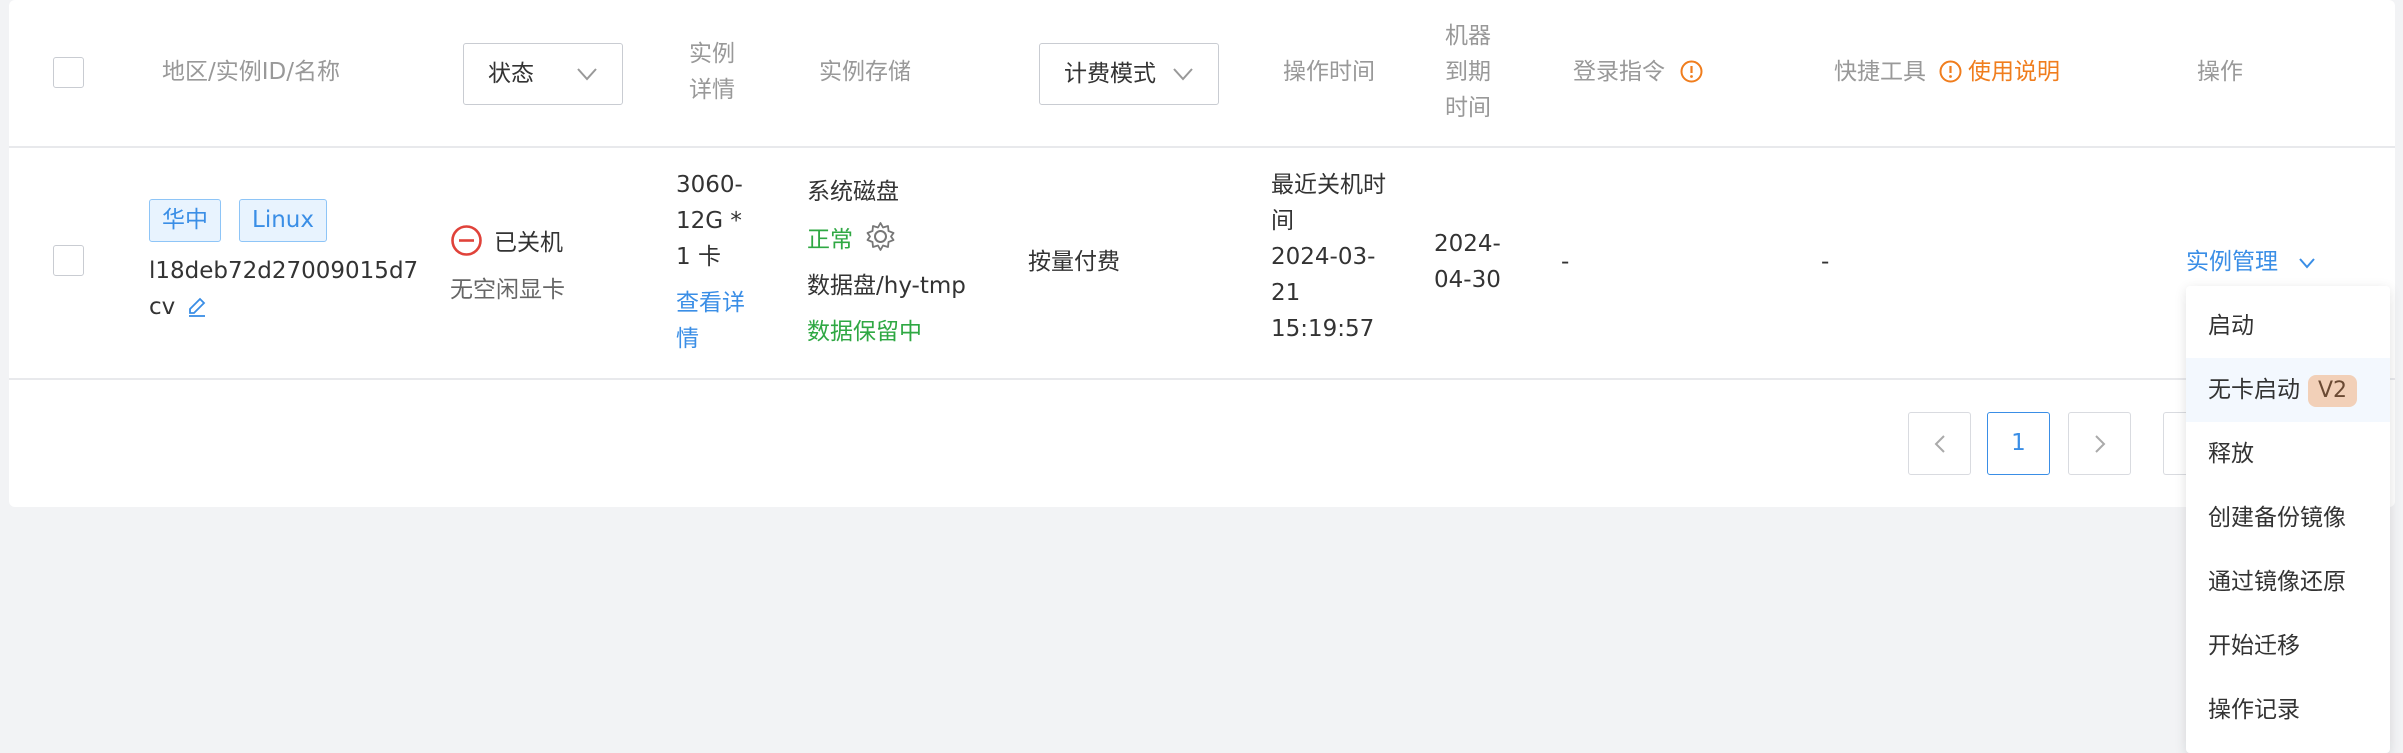 The height and width of the screenshot is (753, 2403). I want to click on menu-item-start-no-gpu: 无卡启动 V2, so click(2288, 390).